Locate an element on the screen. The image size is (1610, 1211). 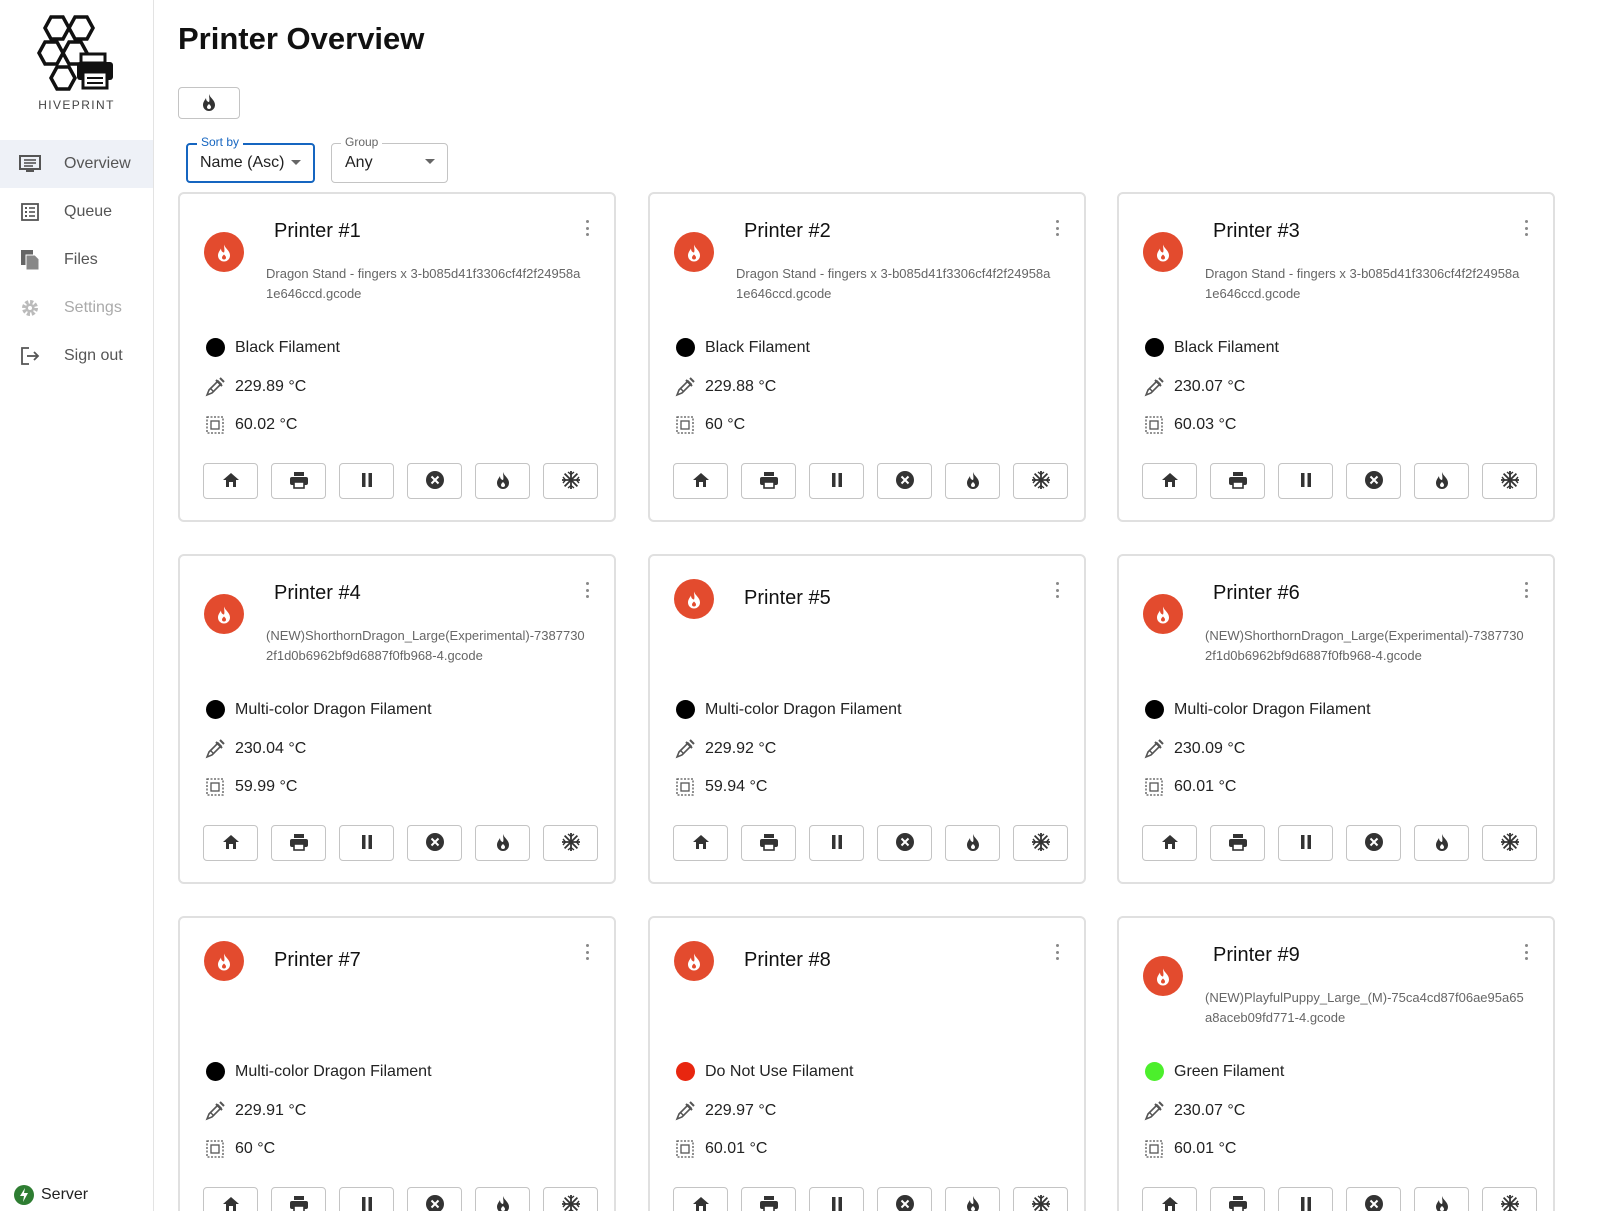
sidebar-item-queue: Queue is located at coordinates (76, 212).